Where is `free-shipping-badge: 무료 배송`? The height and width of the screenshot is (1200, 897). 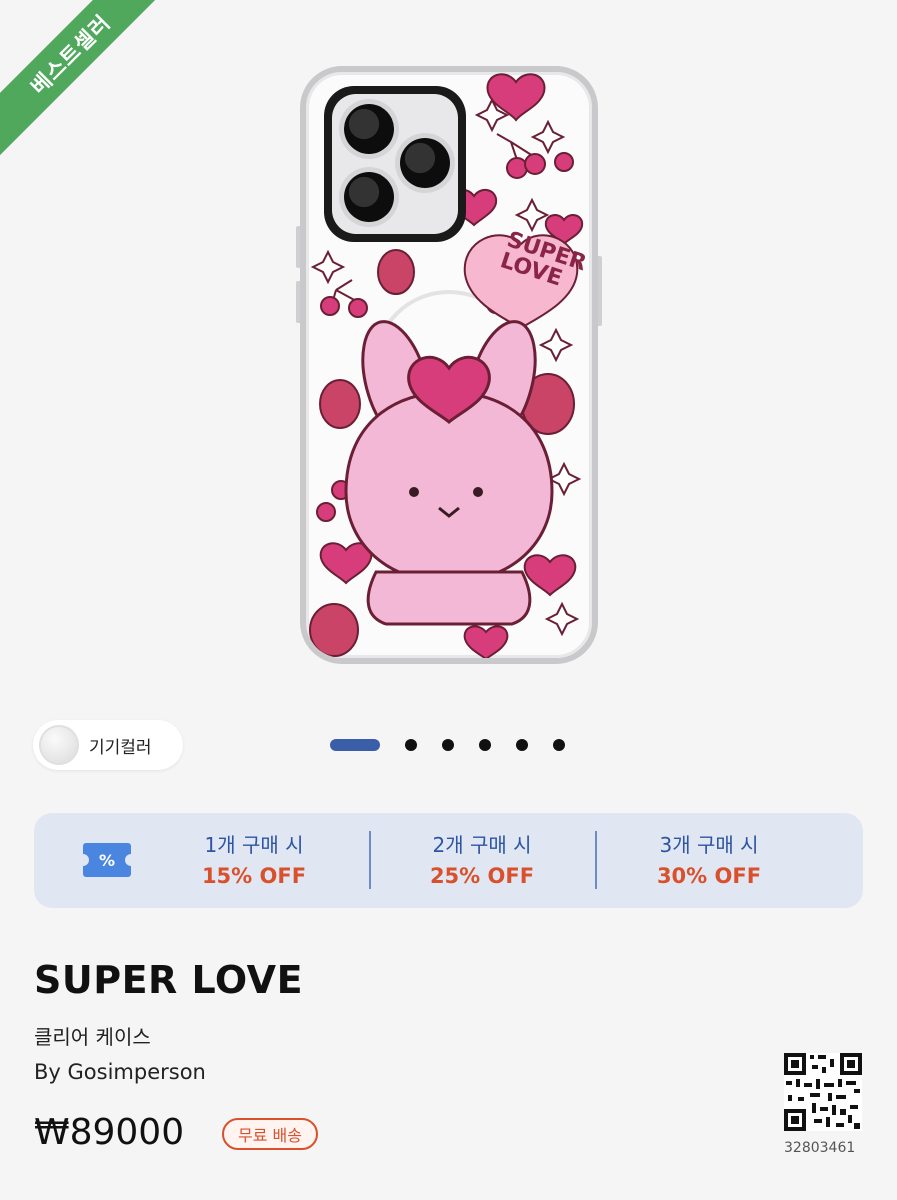
free-shipping-badge: 무료 배송 is located at coordinates (270, 1134).